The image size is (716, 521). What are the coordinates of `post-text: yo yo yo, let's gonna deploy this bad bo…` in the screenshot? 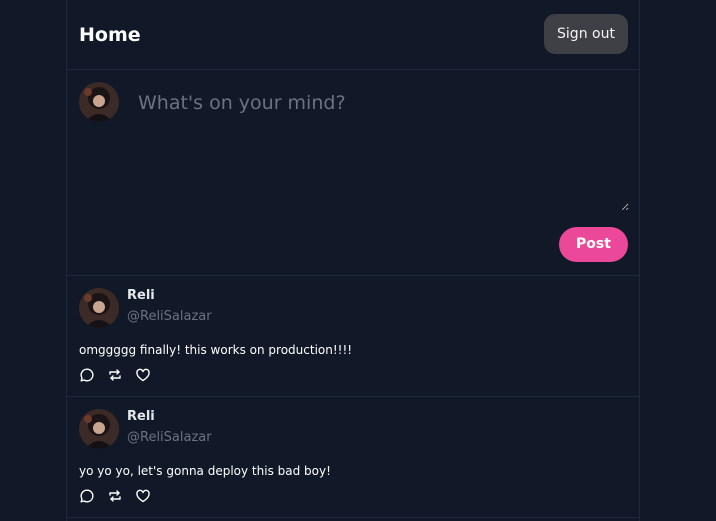 It's located at (205, 471).